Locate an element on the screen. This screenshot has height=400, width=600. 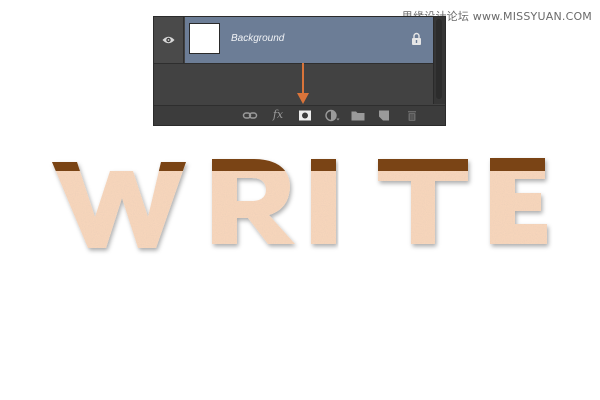
letter-e is located at coordinates (518, 201).